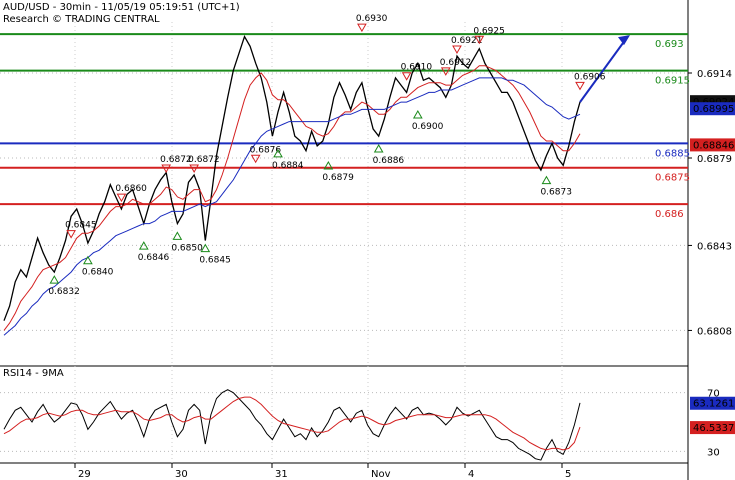 The image size is (735, 480). What do you see at coordinates (266, 150) in the screenshot?
I see `swing-high-label: 0.6876` at bounding box center [266, 150].